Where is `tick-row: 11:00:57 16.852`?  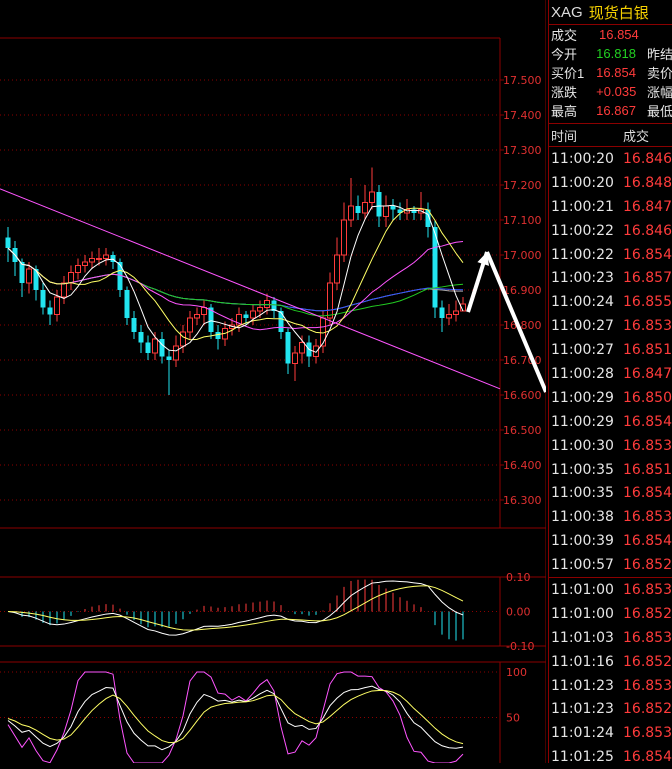
tick-row: 11:00:57 16.852 is located at coordinates (610, 565).